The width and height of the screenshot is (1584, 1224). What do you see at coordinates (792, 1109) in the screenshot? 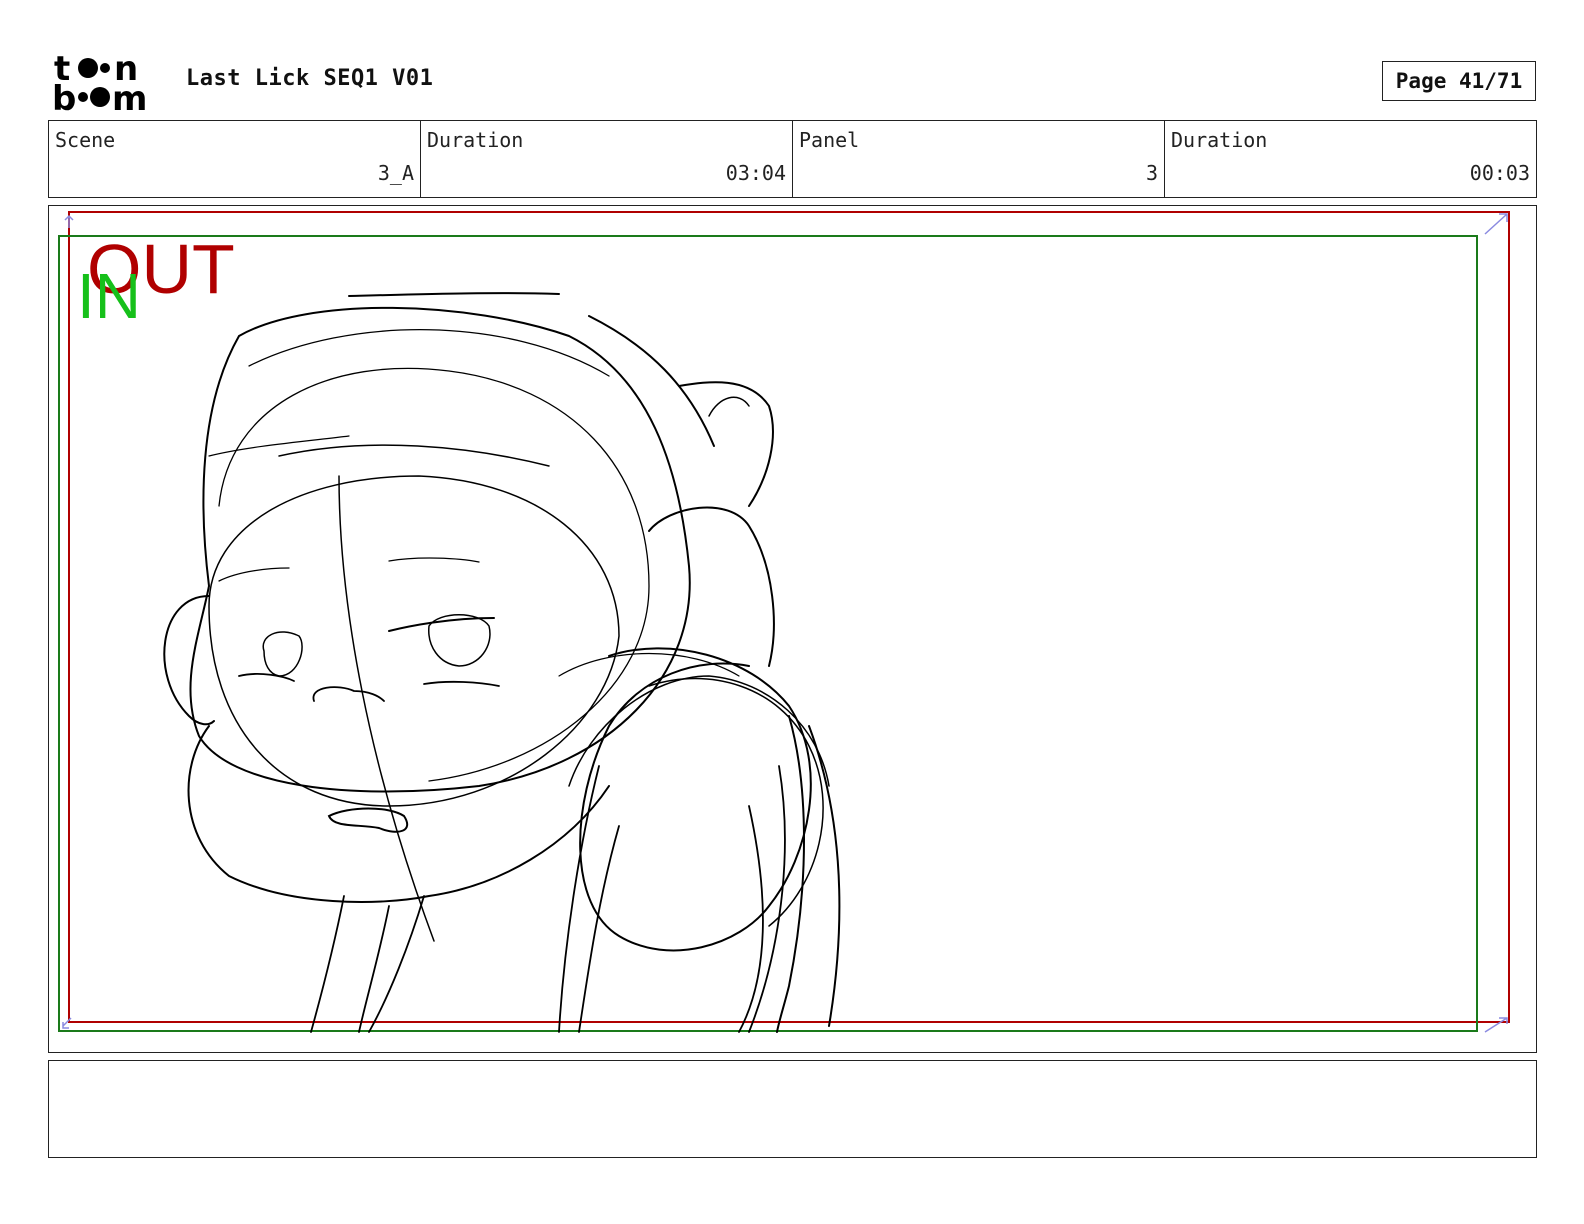
I see `panel-notes-box` at bounding box center [792, 1109].